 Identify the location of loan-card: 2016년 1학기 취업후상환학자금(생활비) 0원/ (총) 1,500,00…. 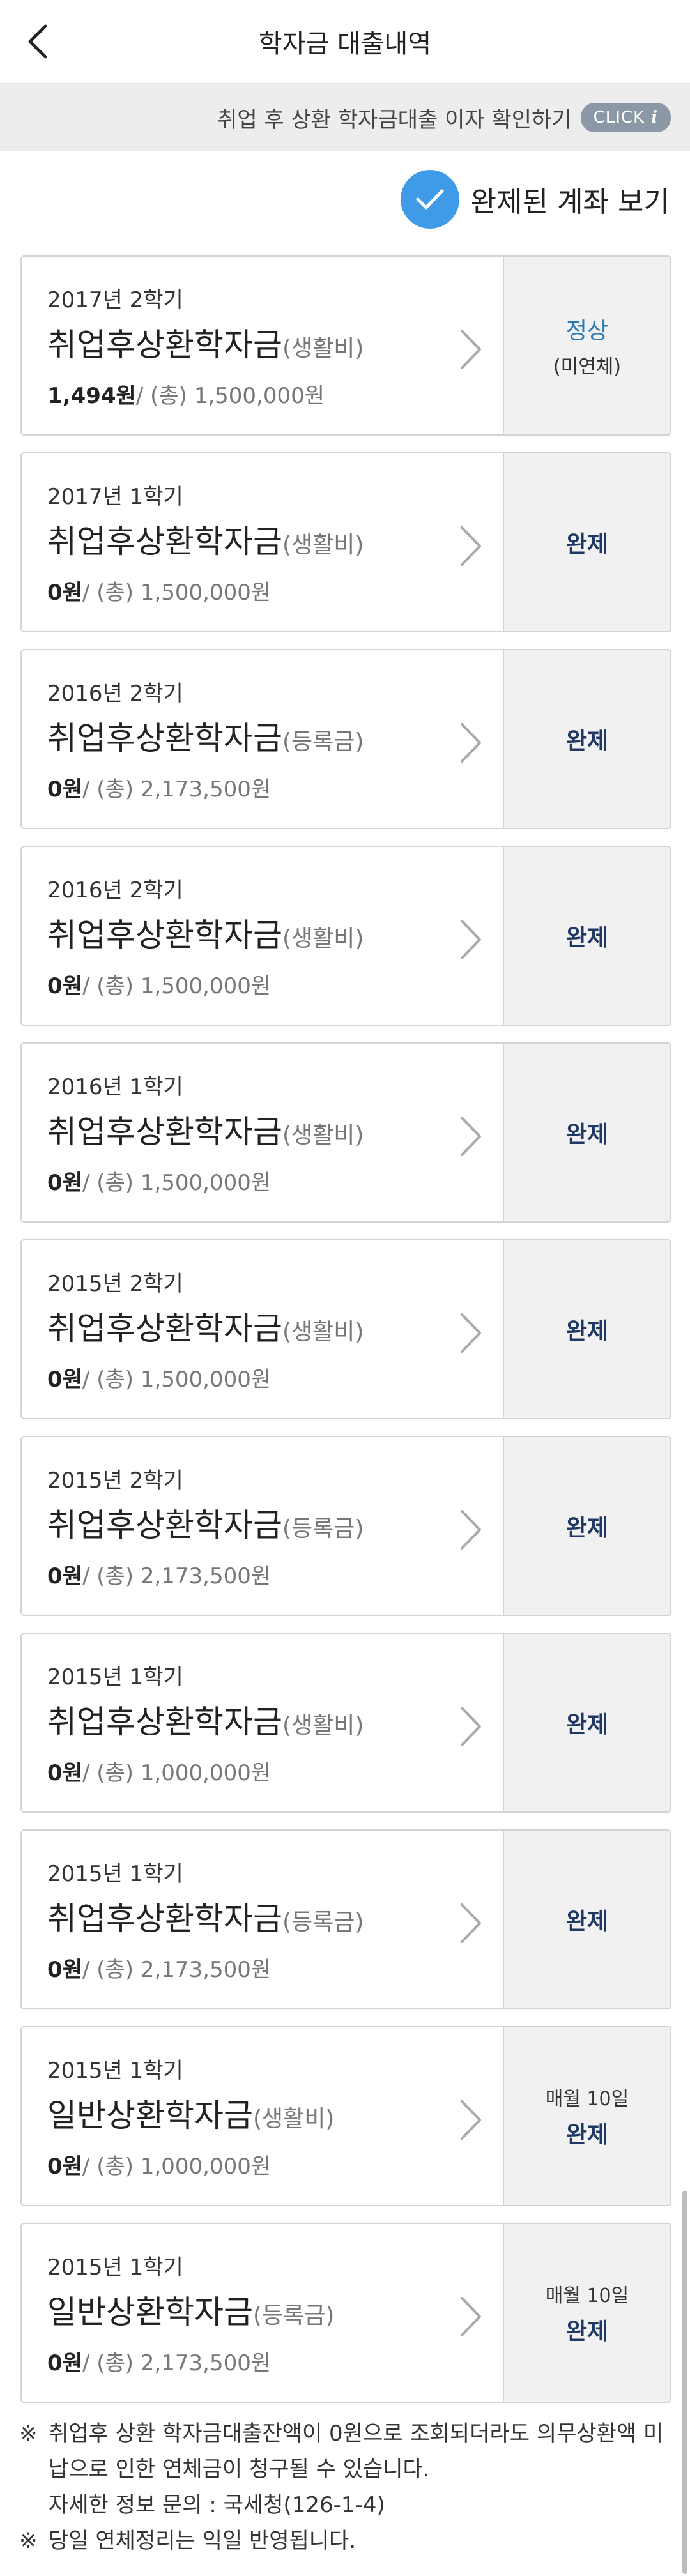
(345, 1132).